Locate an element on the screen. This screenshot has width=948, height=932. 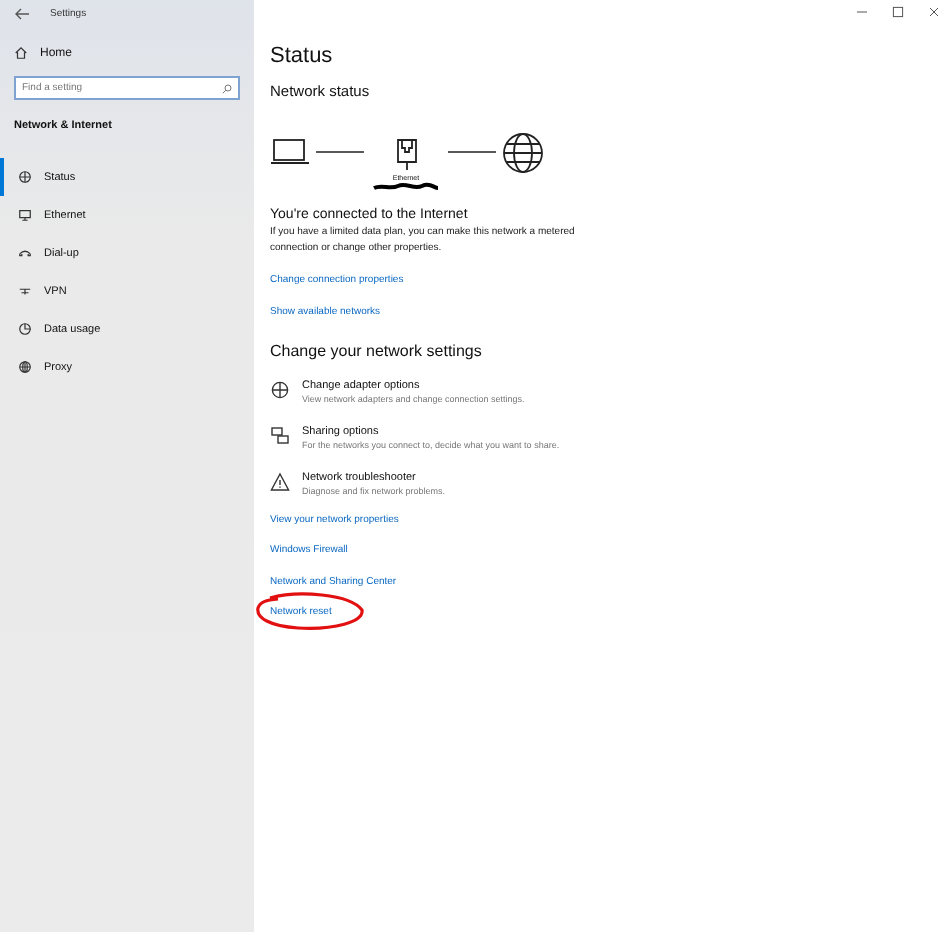
computers-icon is located at coordinates (280, 436).